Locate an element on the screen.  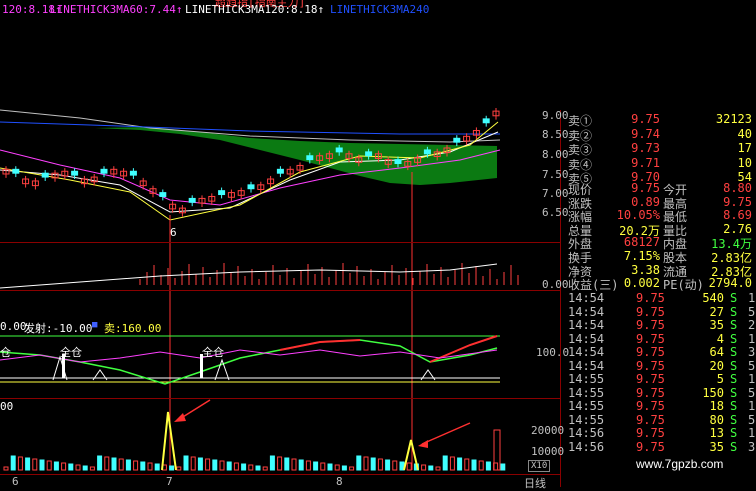
tick-volume: 18 is located at coordinates (716, 406).